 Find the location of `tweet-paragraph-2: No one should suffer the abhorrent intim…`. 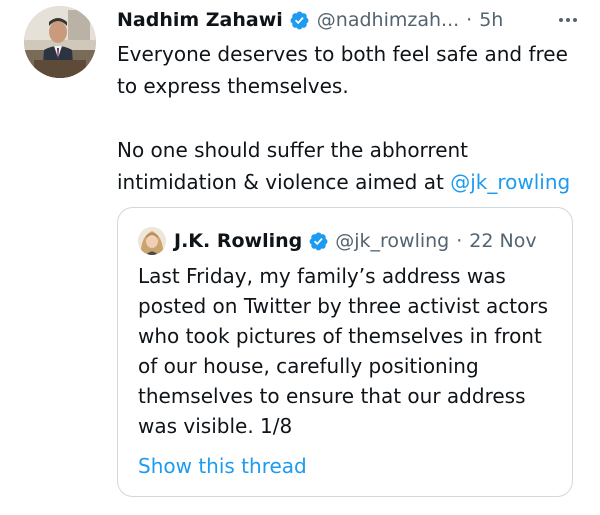

tweet-paragraph-2: No one should suffer the abhorrent intim… is located at coordinates (352, 166).